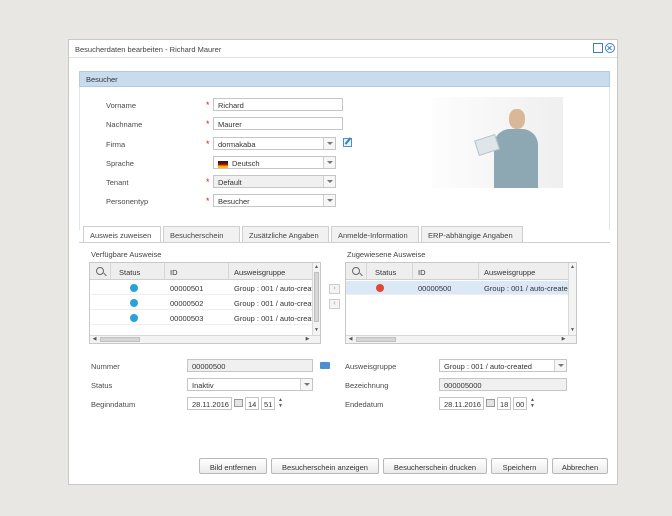 The height and width of the screenshot is (516, 672). I want to click on tenant-select: Default, so click(274, 181).